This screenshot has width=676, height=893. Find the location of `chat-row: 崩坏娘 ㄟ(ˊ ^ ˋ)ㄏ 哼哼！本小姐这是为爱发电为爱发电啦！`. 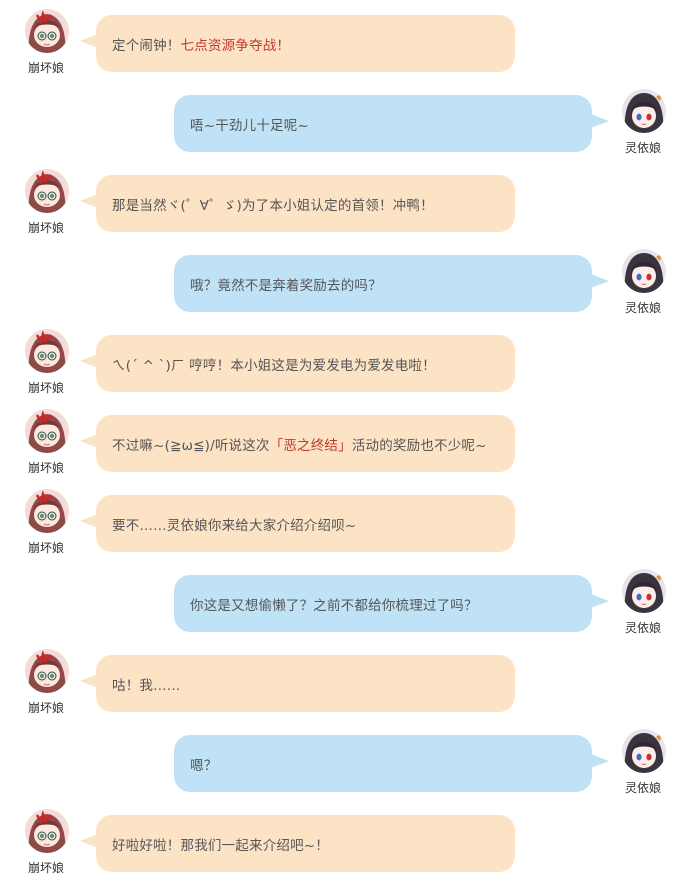

chat-row: 崩坏娘 ㄟ(ˊ ^ ˋ)ㄏ 哼哼！本小姐这是为爱发电为爱发电啦！ is located at coordinates (338, 360).